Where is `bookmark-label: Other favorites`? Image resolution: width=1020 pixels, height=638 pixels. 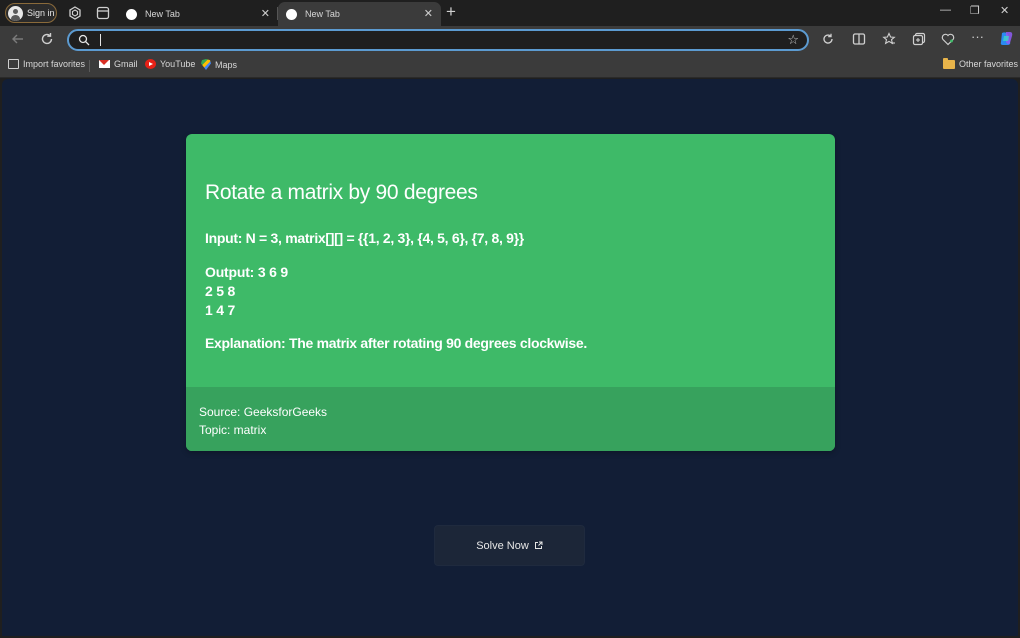
bookmark-label: Other favorites is located at coordinates (989, 64).